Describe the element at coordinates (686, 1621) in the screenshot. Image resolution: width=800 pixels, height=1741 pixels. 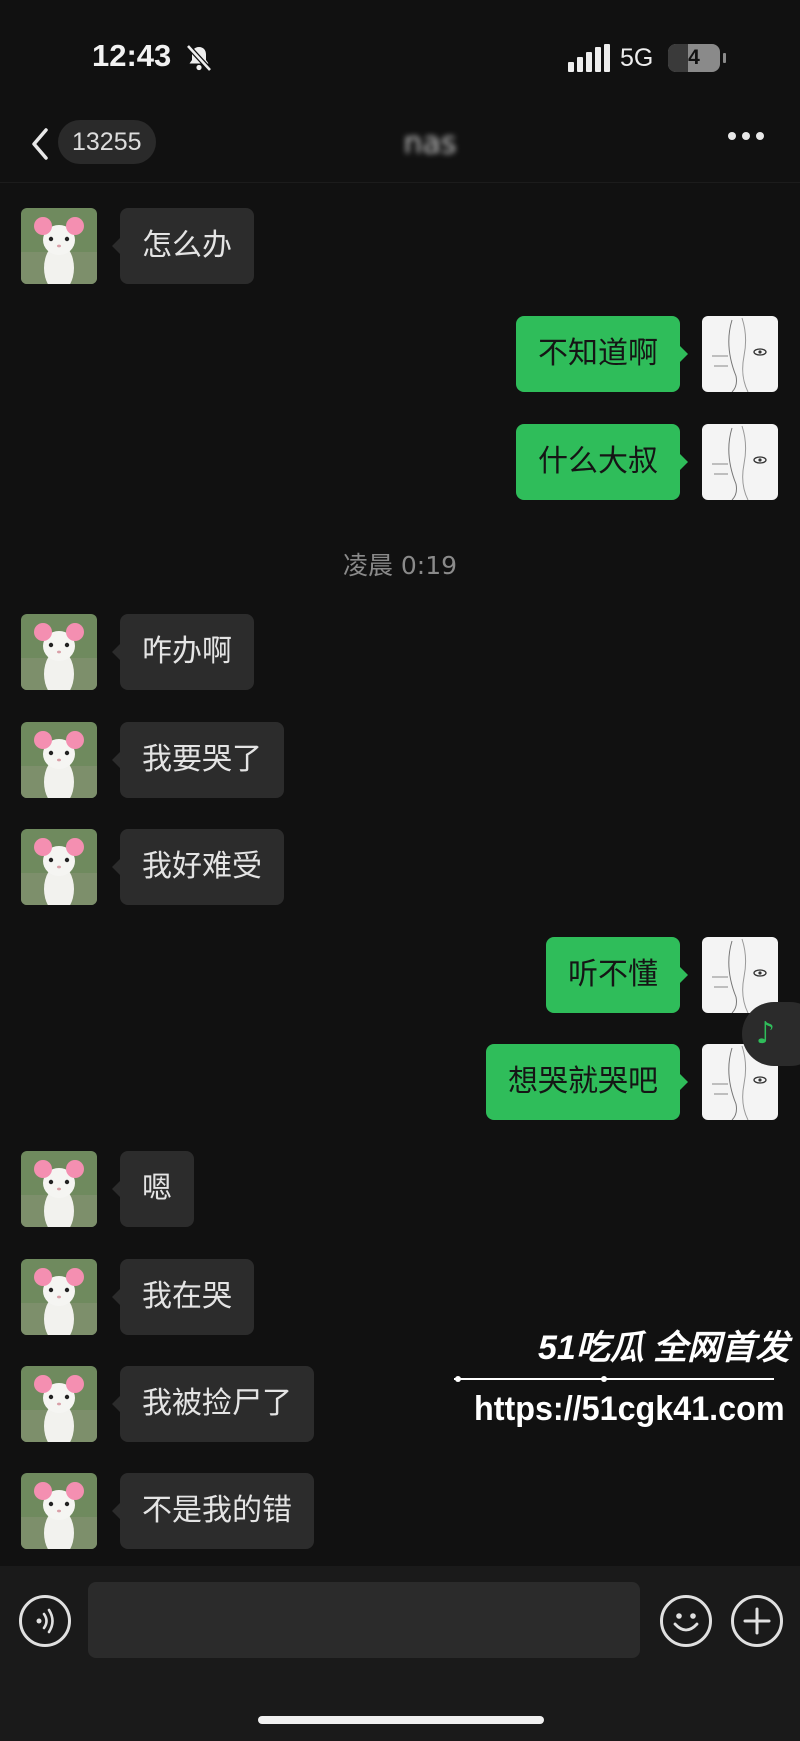
I see `emoji-icon` at that location.